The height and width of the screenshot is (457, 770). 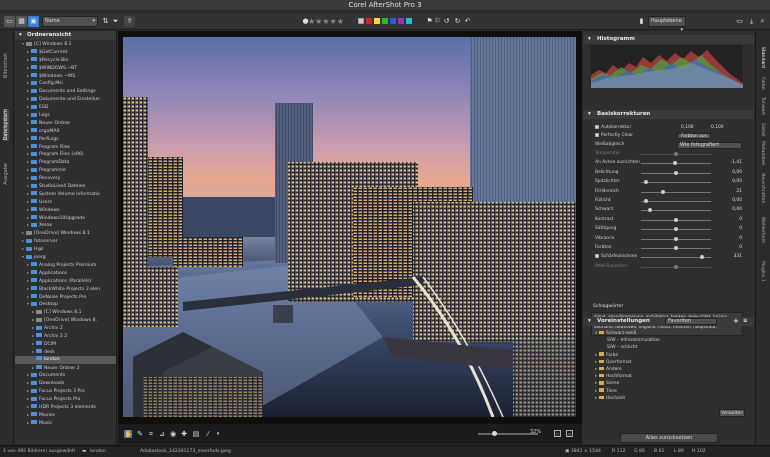 I want to click on tab-standard: Standard, so click(x=762, y=57).